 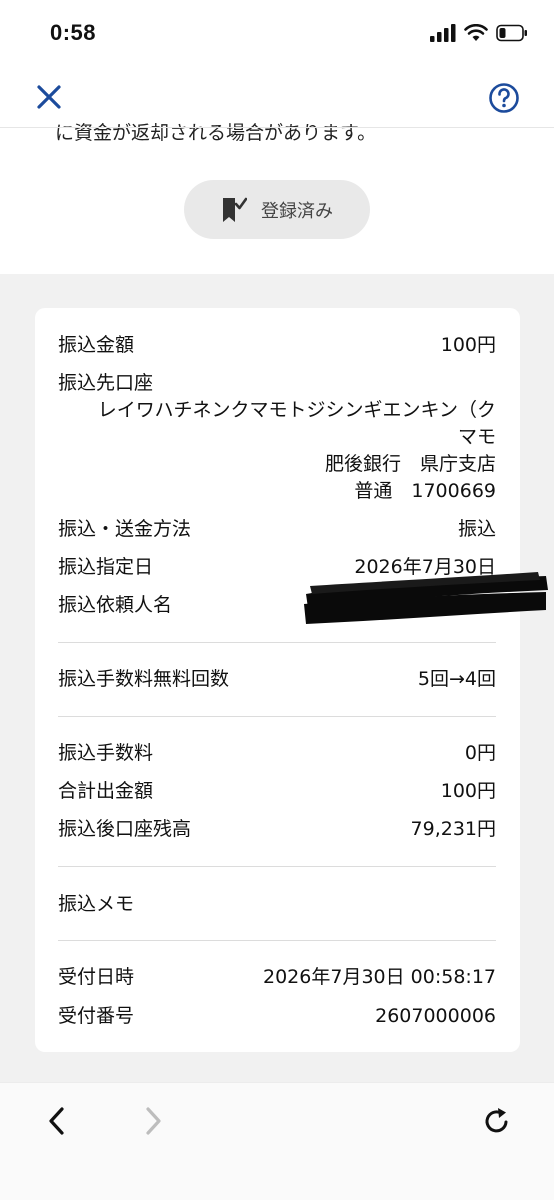 What do you see at coordinates (216, 133) in the screenshot?
I see `scrolled-notice-text: に資金が返却される場合があります。` at bounding box center [216, 133].